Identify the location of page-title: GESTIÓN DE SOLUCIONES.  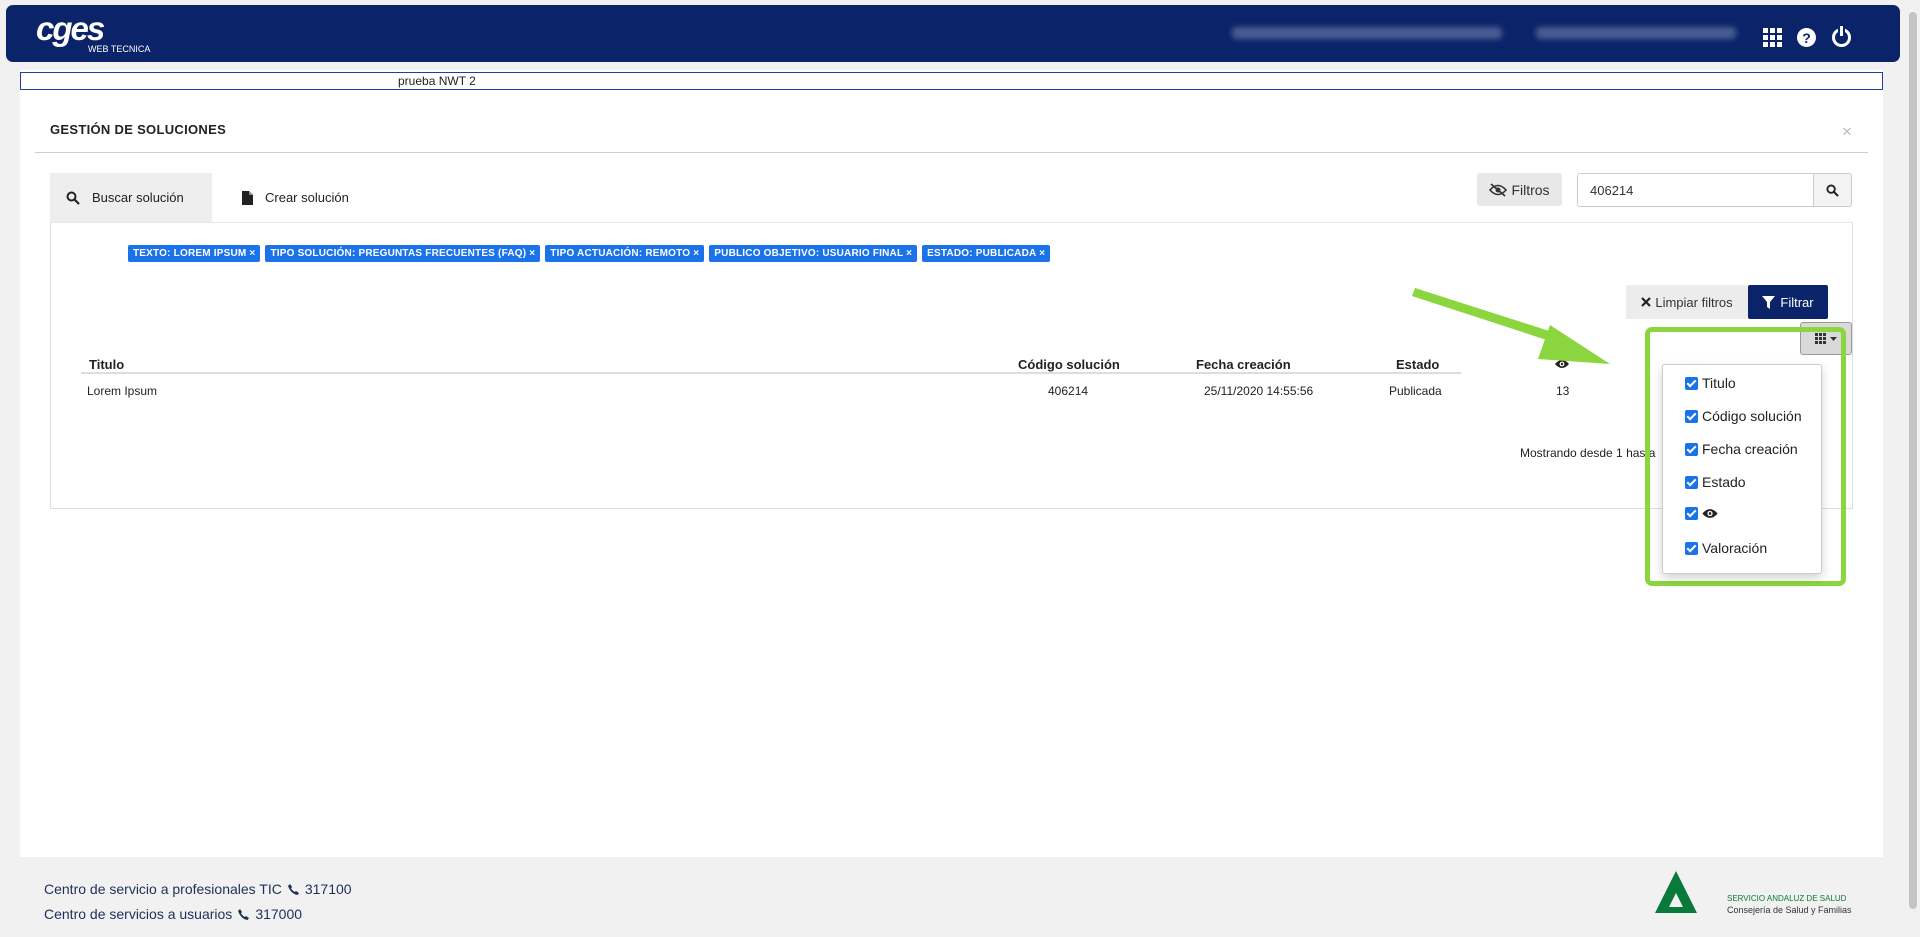
(138, 129).